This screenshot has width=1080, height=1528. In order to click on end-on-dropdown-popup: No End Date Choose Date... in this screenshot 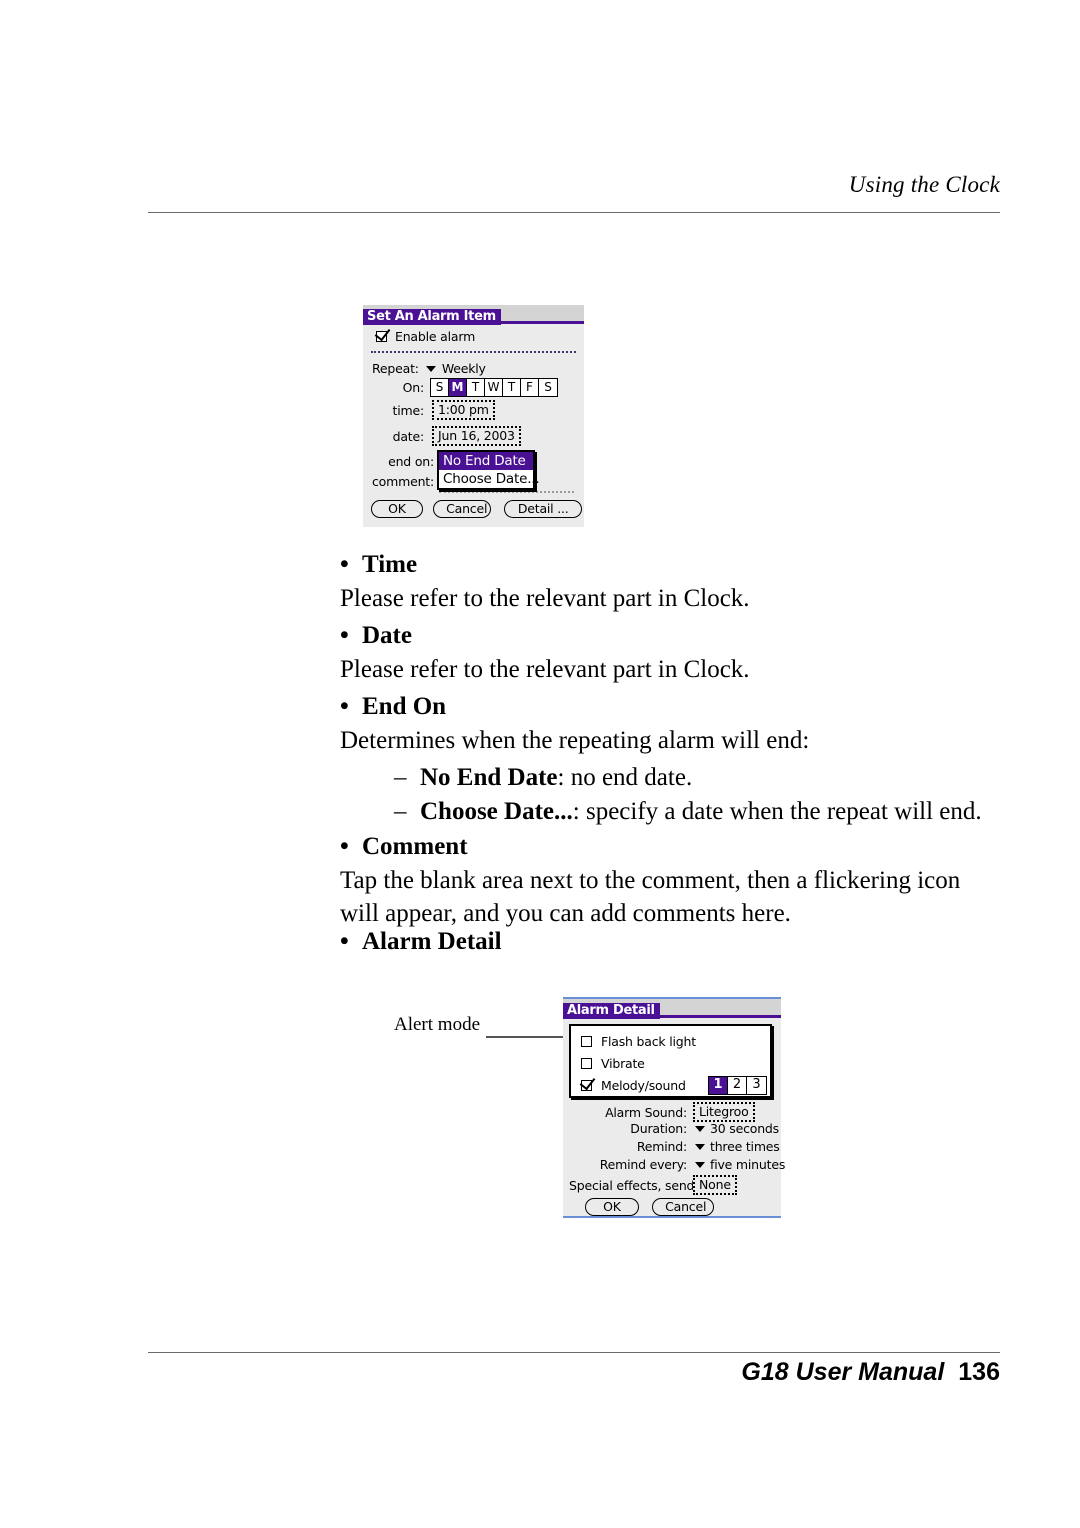, I will do `click(488, 470)`.